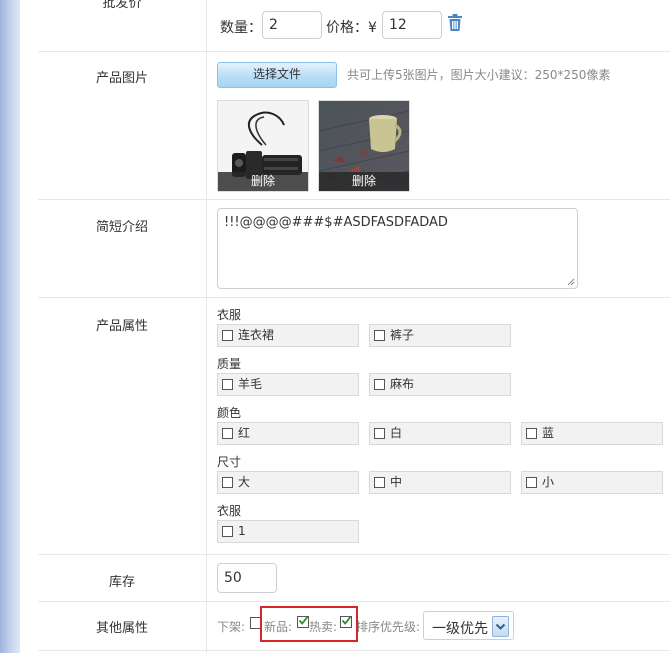 The width and height of the screenshot is (670, 653). I want to click on attr-option: 麻布, so click(440, 384).